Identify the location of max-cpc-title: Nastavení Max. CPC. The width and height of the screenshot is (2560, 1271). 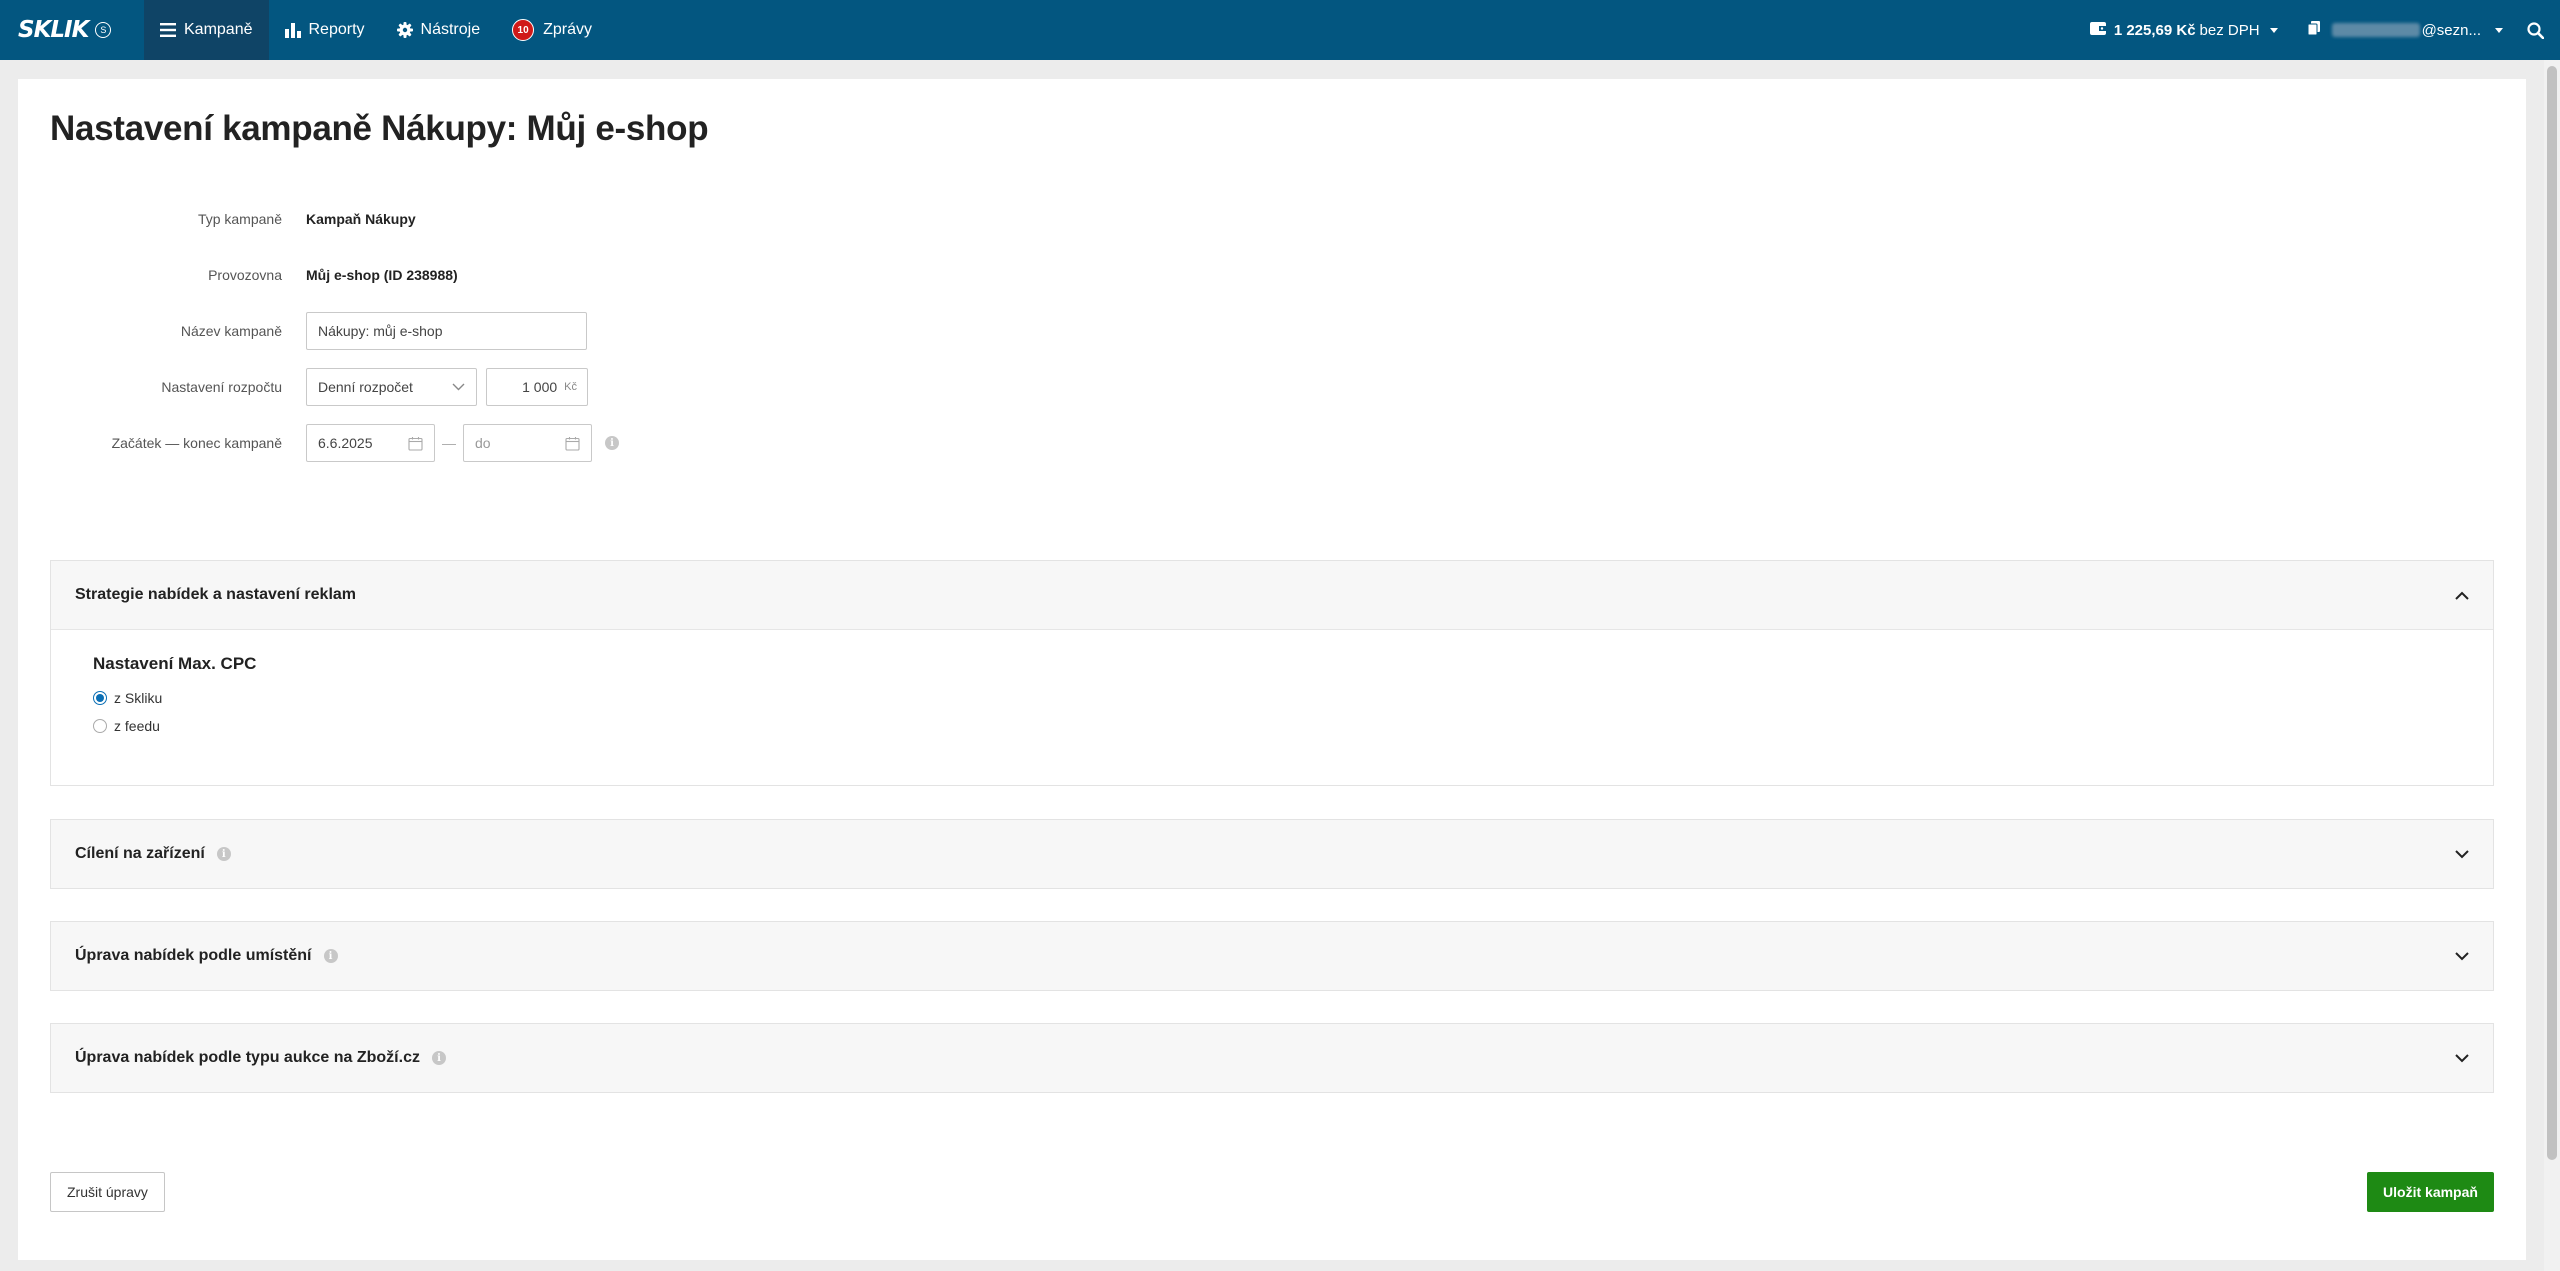
(175, 663).